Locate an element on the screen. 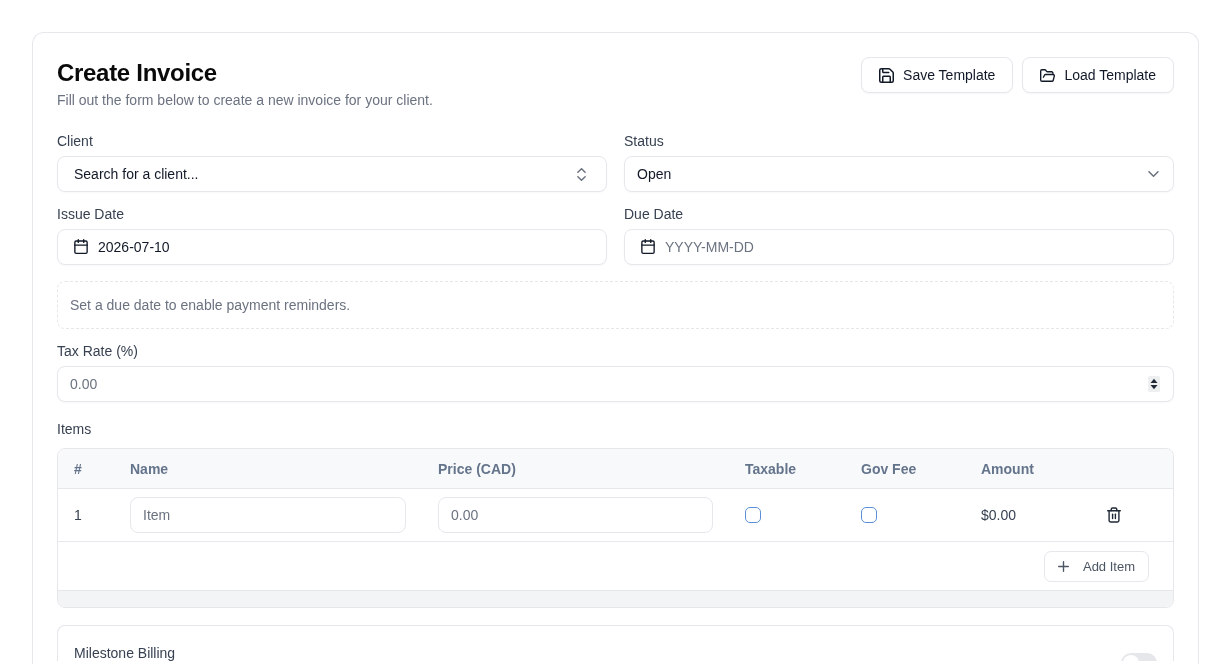 This screenshot has width=1232, height=664. date-field: 2026-07-10 is located at coordinates (332, 247).